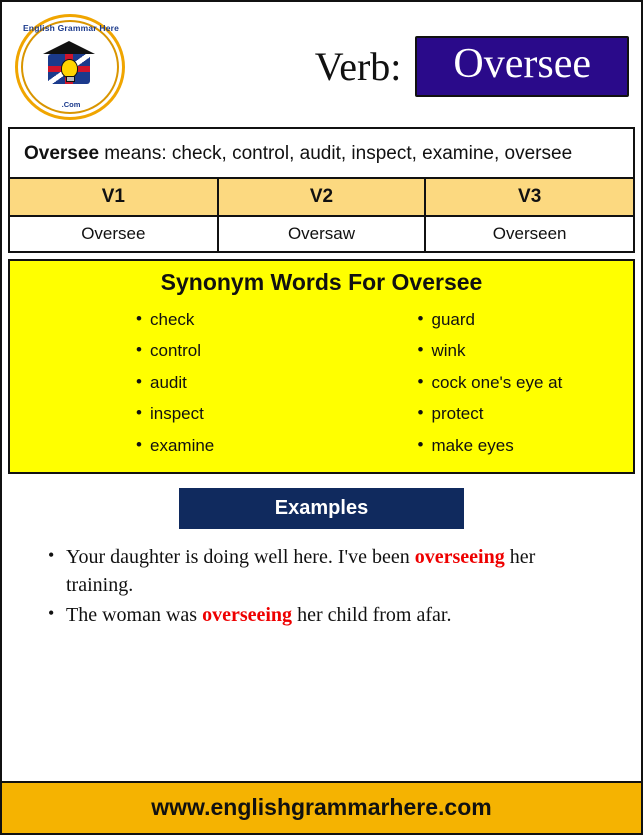 The height and width of the screenshot is (835, 643). Describe the element at coordinates (358, 66) in the screenshot. I see `verb-label: Verb:` at that location.